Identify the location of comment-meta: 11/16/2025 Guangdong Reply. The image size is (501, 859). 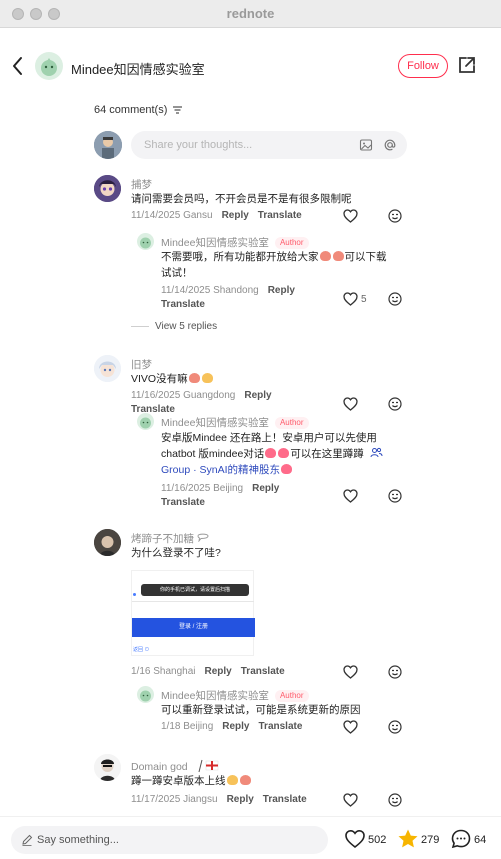
(201, 395).